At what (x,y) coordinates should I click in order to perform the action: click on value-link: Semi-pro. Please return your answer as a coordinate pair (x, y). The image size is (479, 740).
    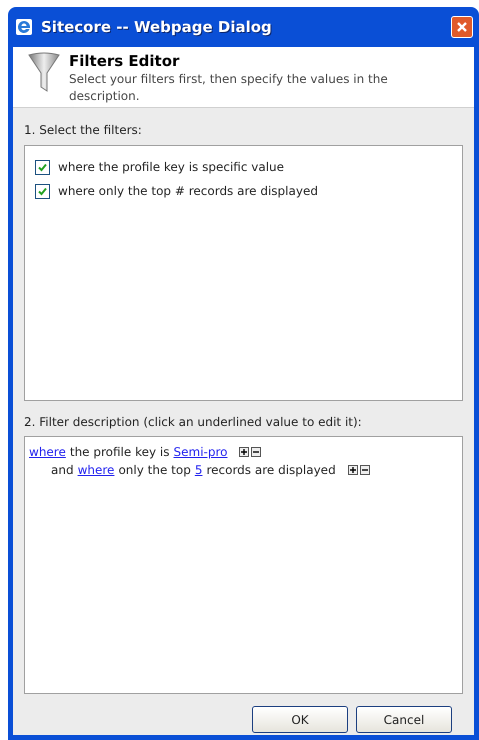
    Looking at the image, I should click on (201, 452).